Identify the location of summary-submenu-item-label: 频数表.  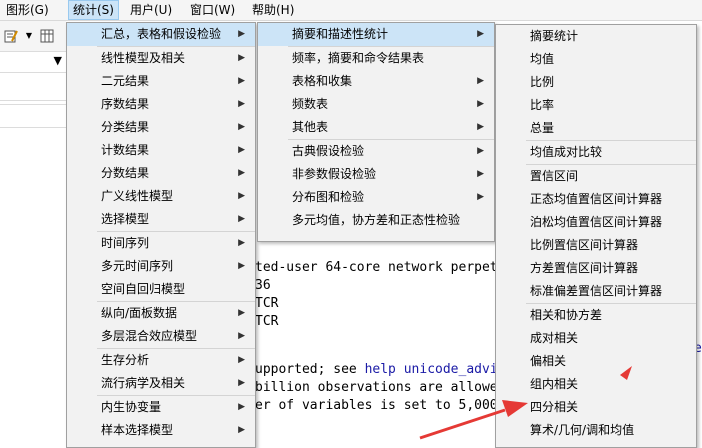
(310, 104).